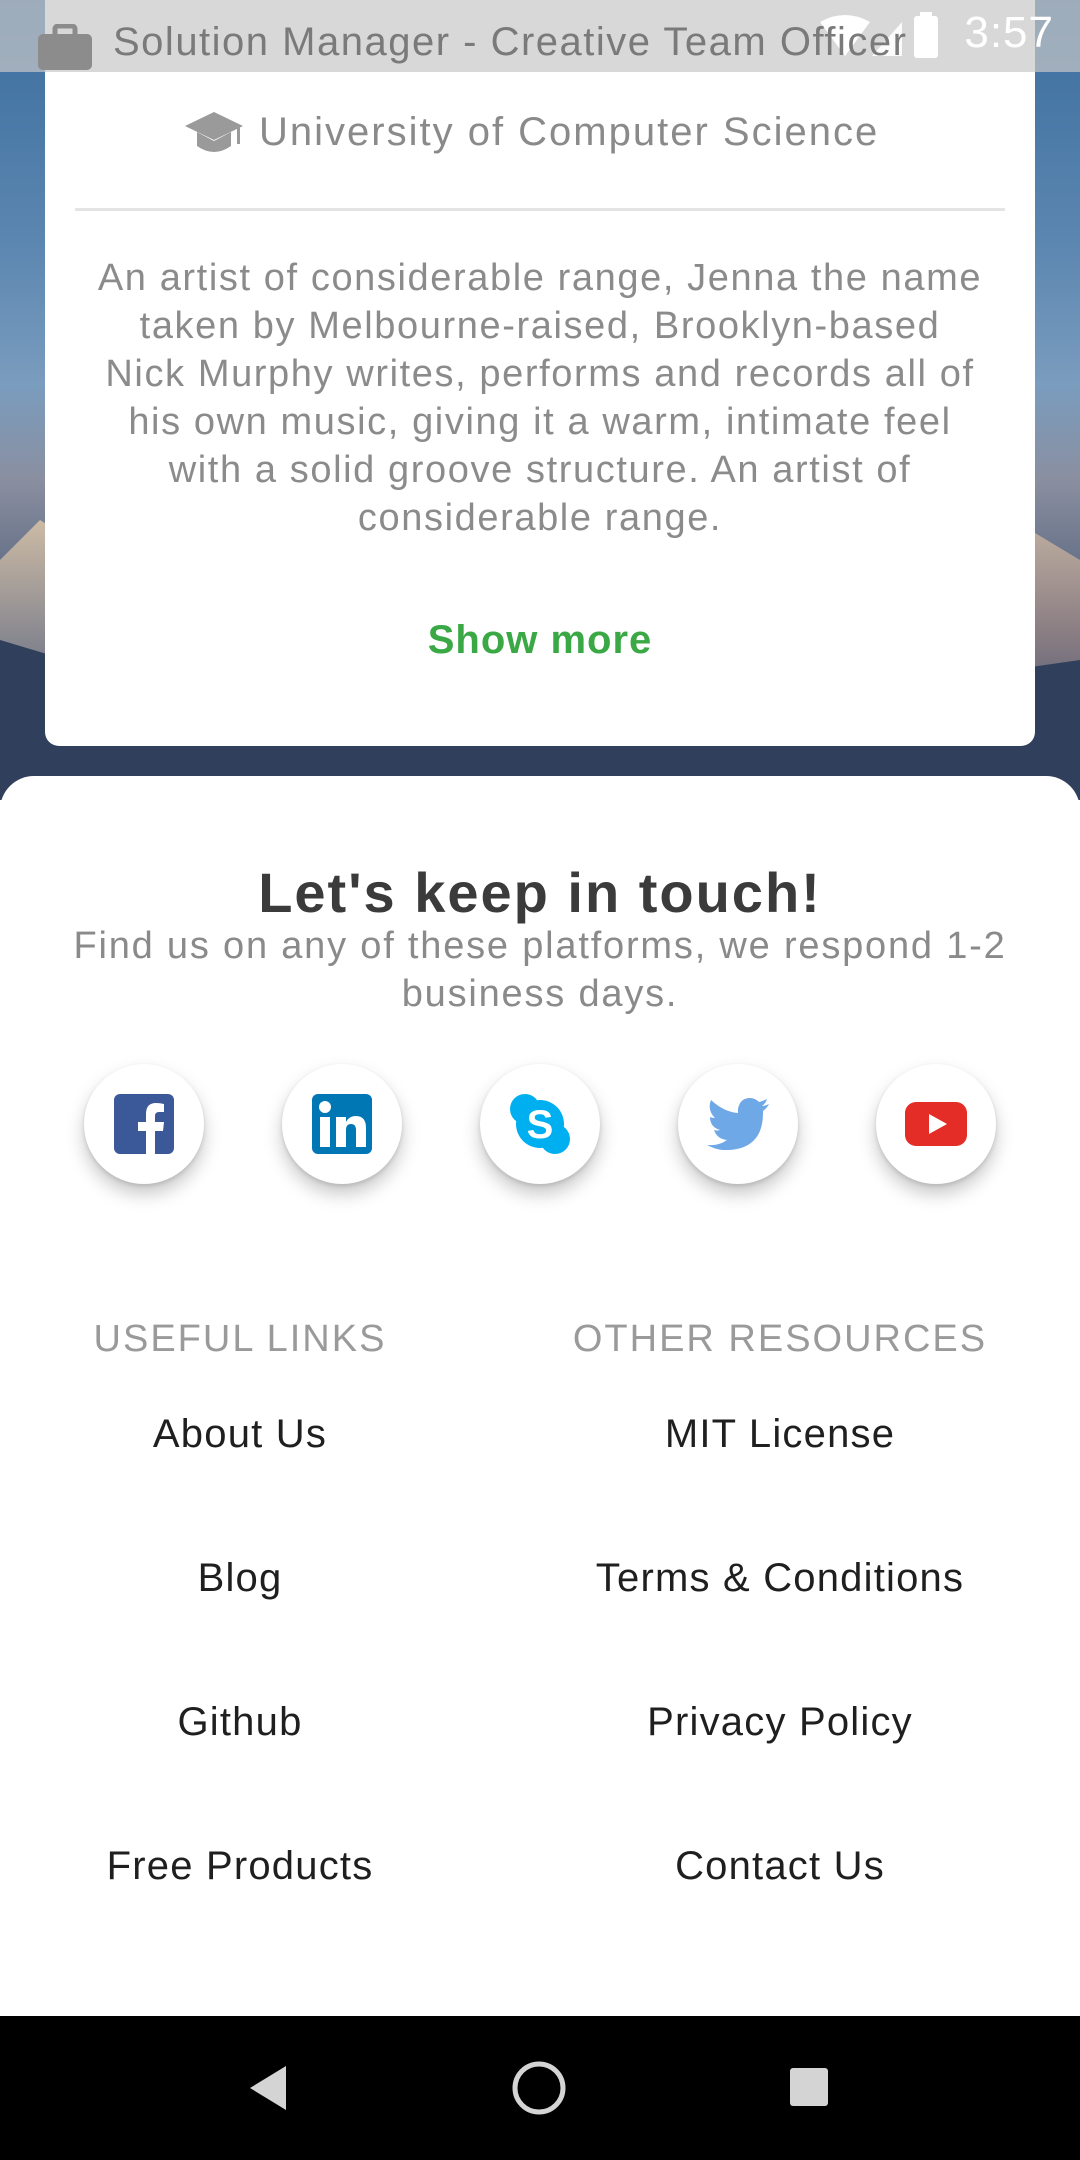 Image resolution: width=1080 pixels, height=2160 pixels. I want to click on svg-text: S, so click(540, 1125).